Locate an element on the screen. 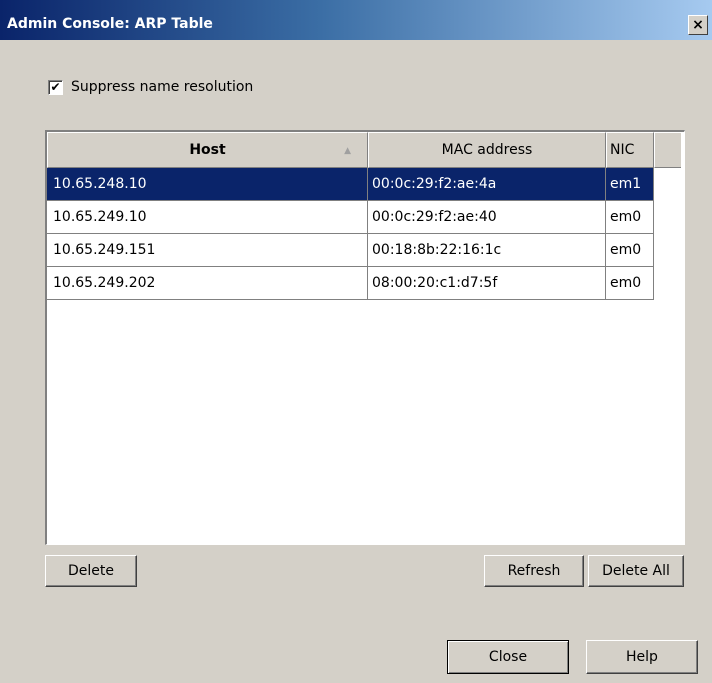 This screenshot has width=712, height=683. sort-ascending-icon: ▲ is located at coordinates (347, 151).